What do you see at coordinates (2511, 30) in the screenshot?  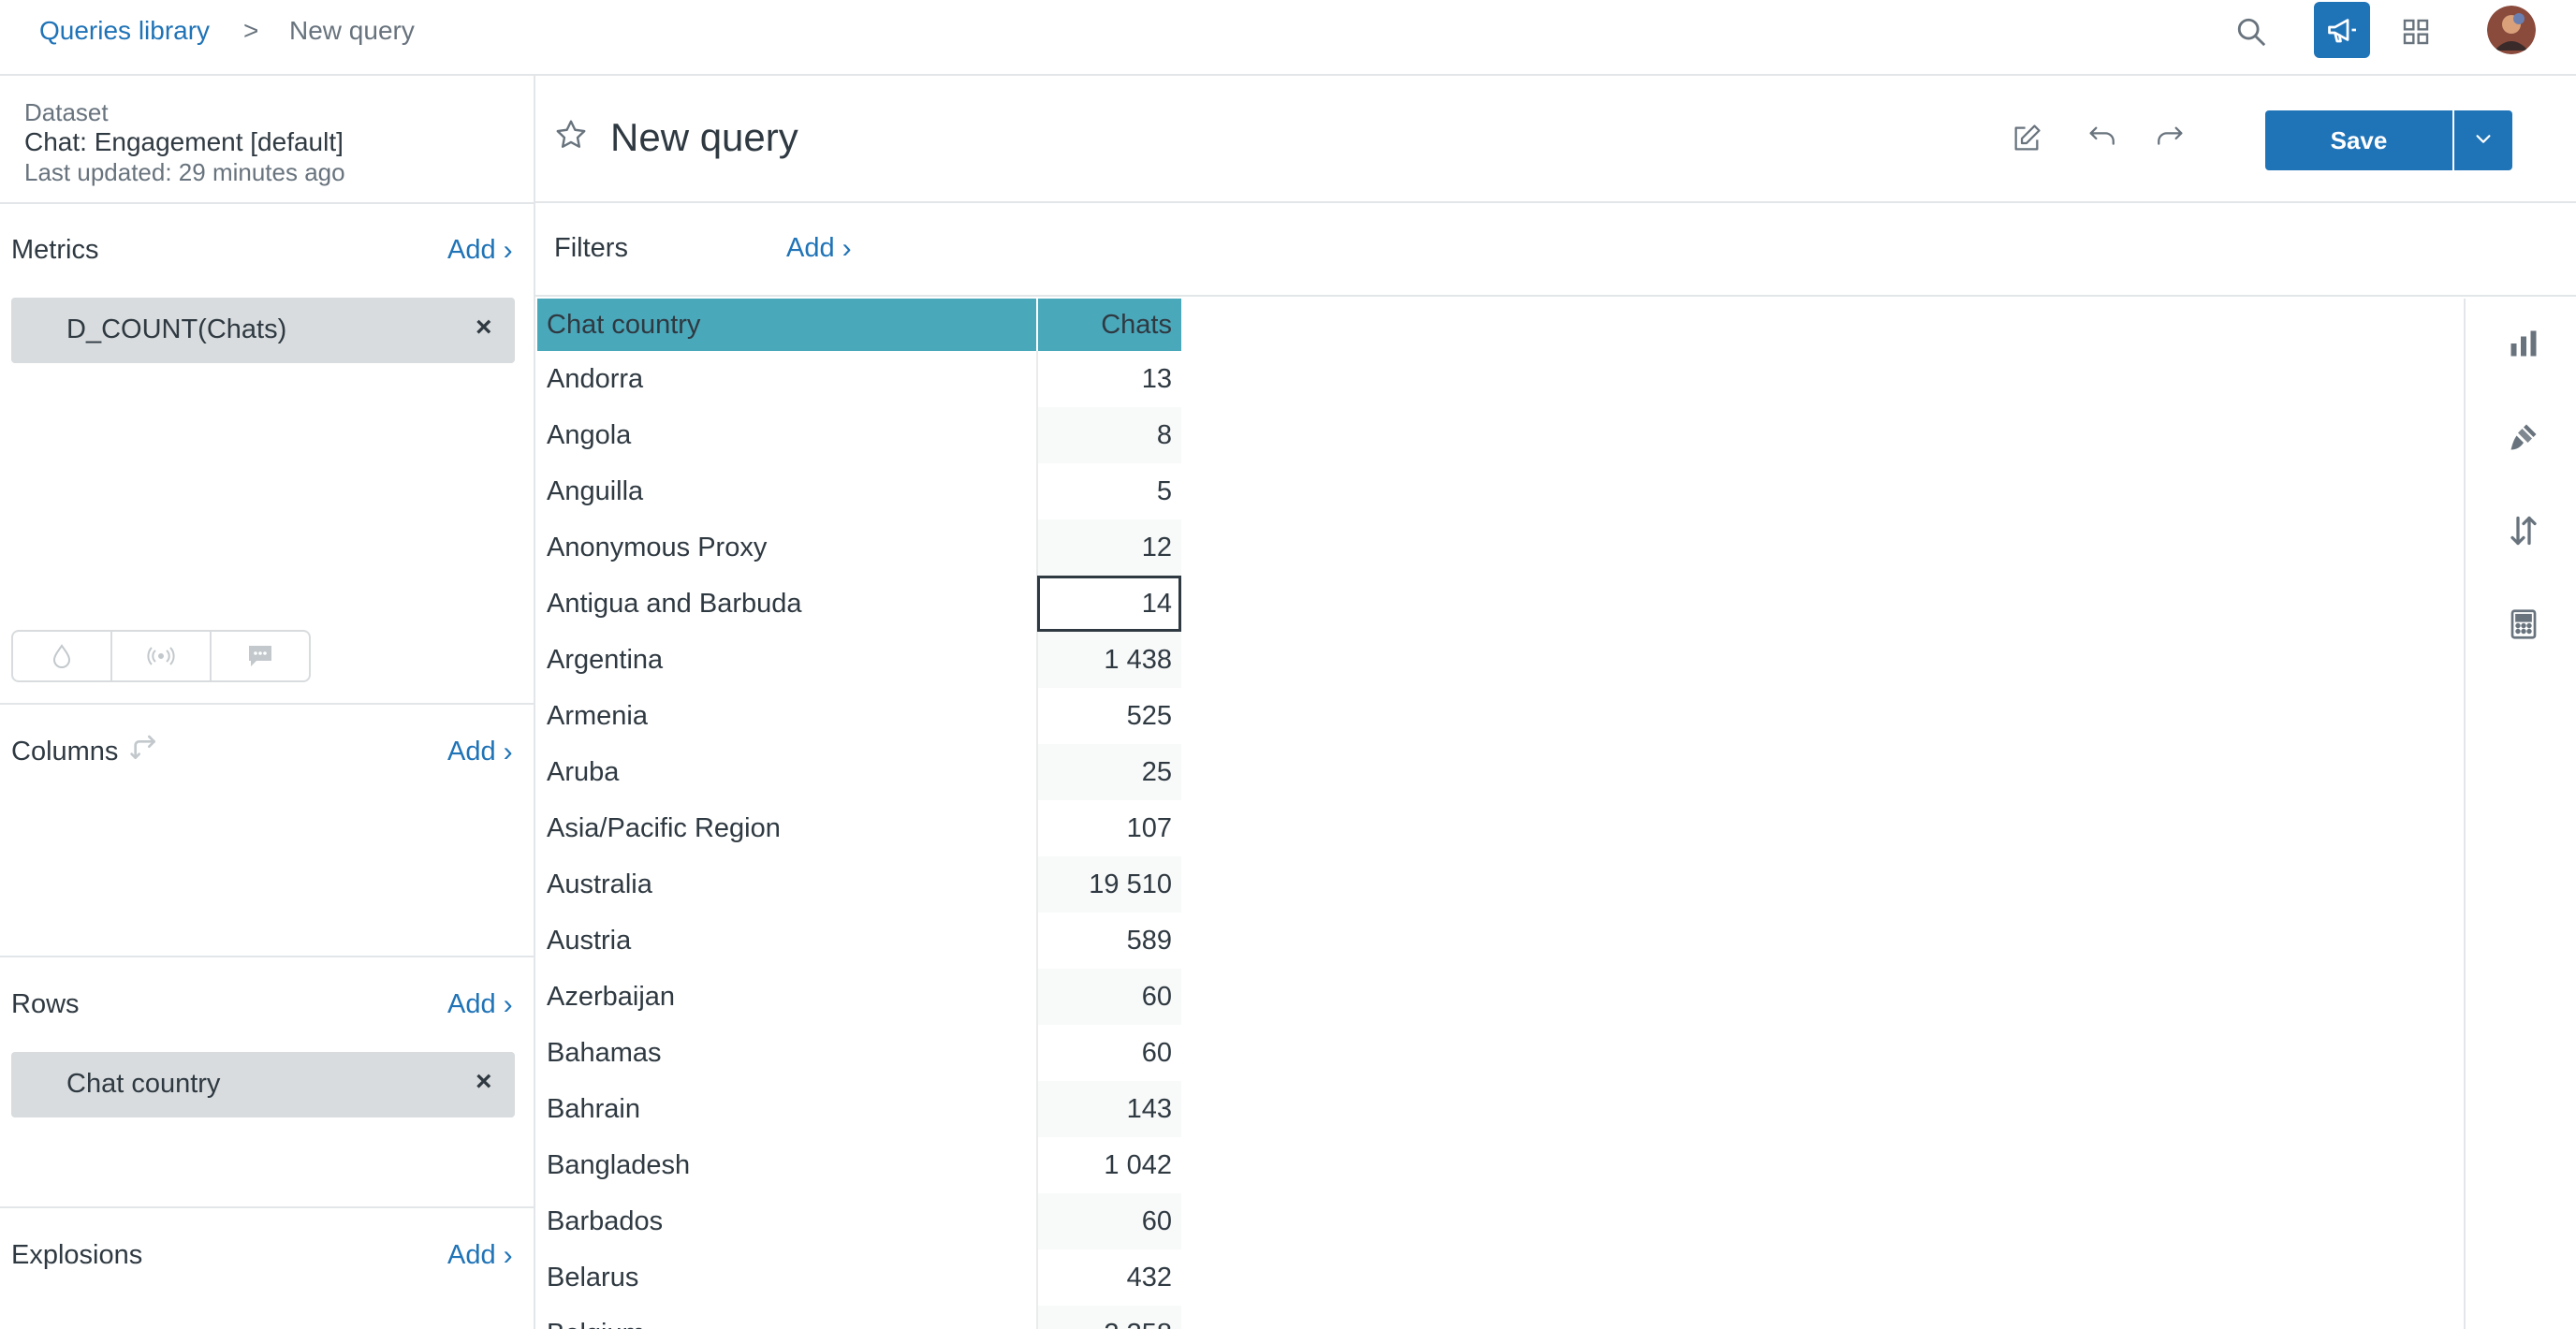 I see `user-avatar` at bounding box center [2511, 30].